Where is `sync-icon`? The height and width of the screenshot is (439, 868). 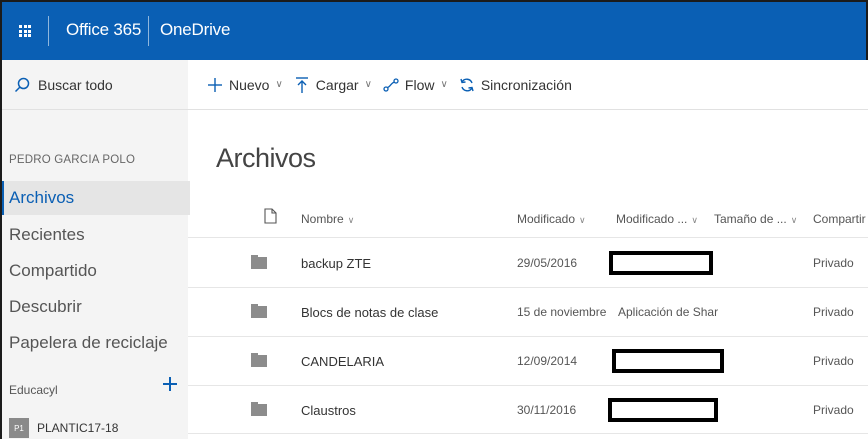
sync-icon is located at coordinates (467, 85).